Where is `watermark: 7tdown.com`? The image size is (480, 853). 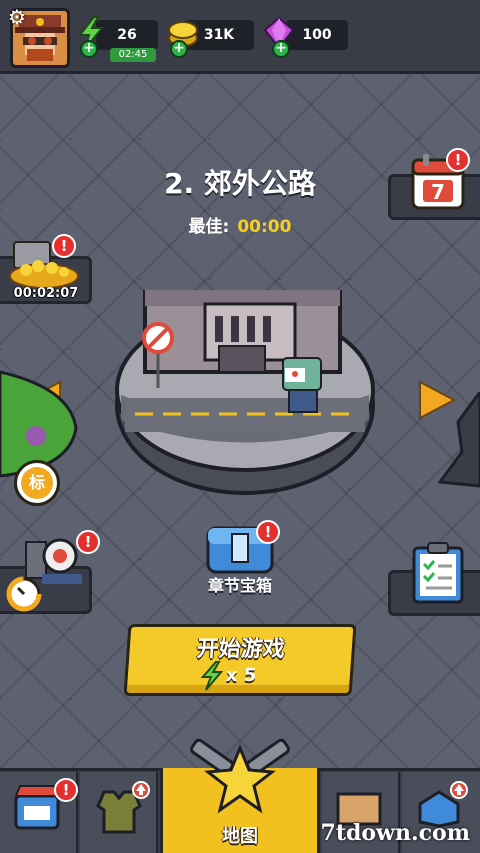
watermark: 7tdown.com is located at coordinates (395, 833).